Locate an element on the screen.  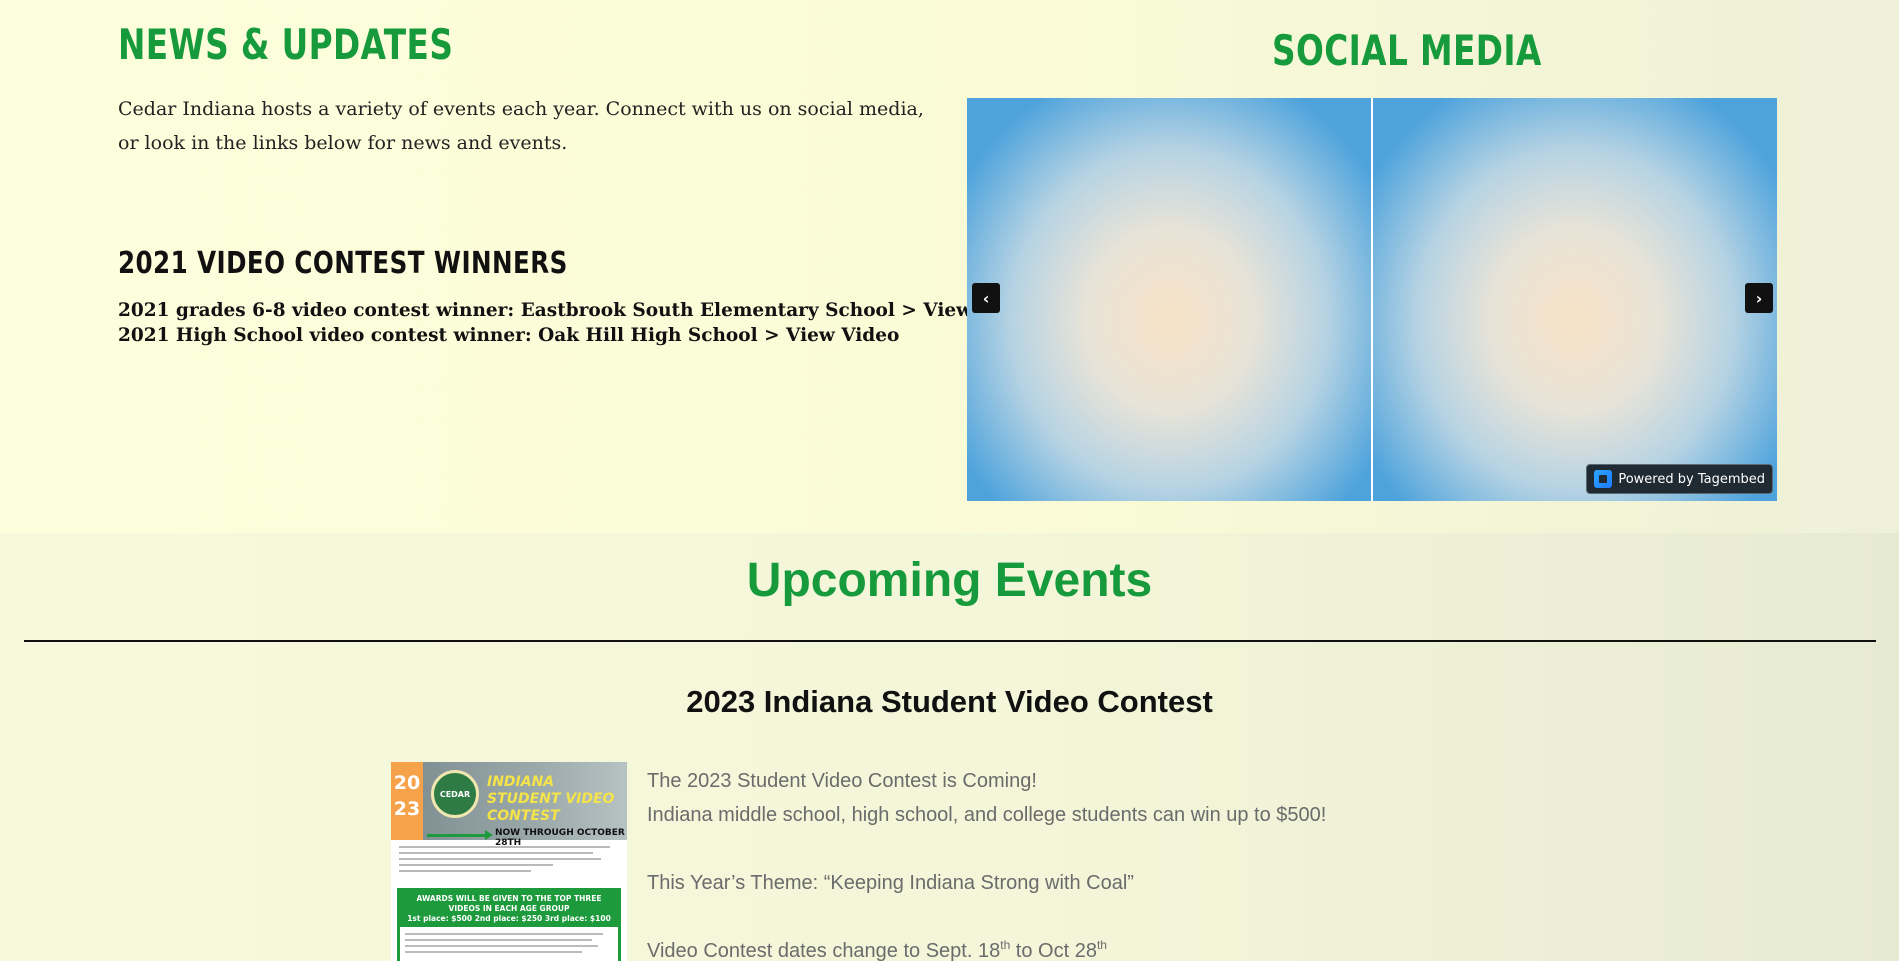
flyer-awards-text is located at coordinates (509, 944).